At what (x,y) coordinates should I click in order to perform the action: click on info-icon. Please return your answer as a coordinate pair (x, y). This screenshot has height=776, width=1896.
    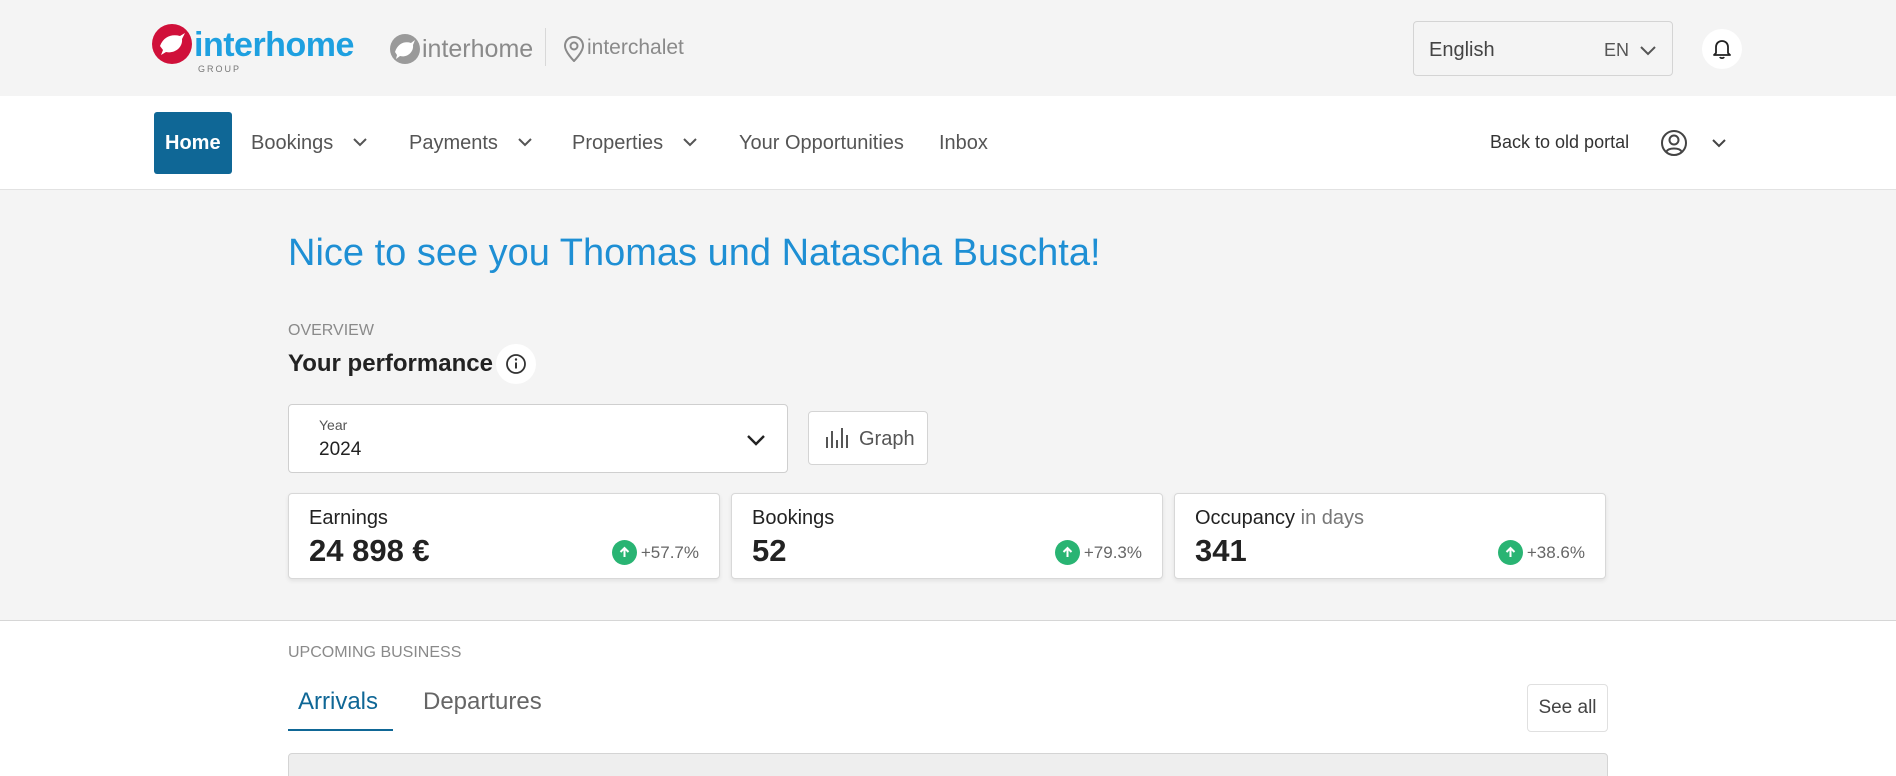
    Looking at the image, I should click on (516, 364).